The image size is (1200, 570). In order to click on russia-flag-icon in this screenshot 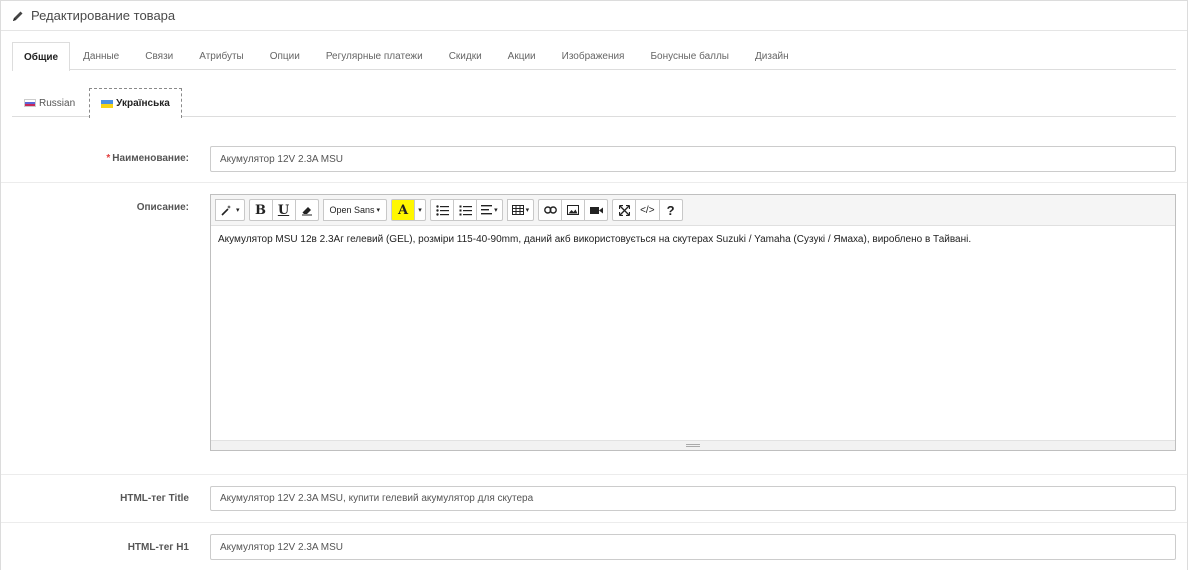, I will do `click(30, 103)`.